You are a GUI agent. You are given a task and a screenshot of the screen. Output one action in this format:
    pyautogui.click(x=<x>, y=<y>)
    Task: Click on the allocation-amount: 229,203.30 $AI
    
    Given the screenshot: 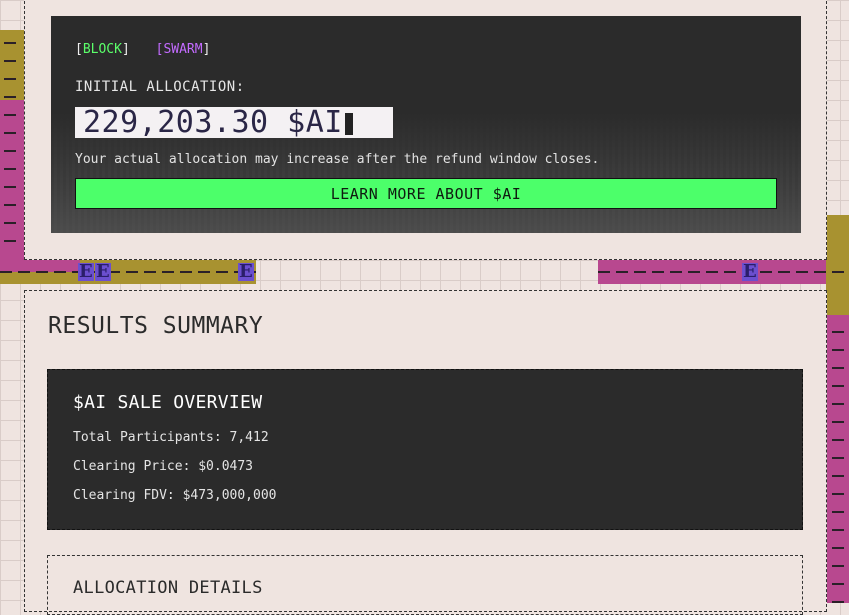 What is the action you would take?
    pyautogui.click(x=234, y=122)
    